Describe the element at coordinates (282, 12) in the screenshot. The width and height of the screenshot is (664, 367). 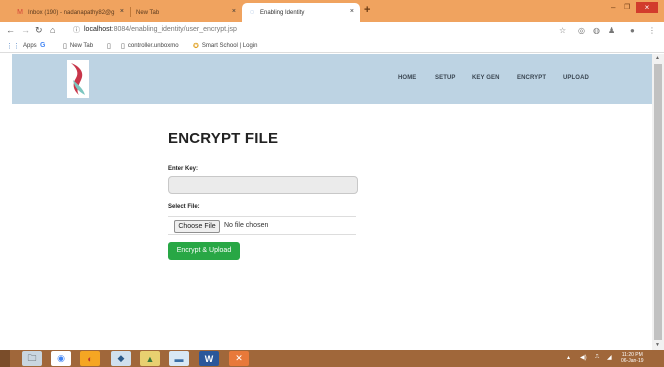
I see `tab-label: Enabling Identity` at that location.